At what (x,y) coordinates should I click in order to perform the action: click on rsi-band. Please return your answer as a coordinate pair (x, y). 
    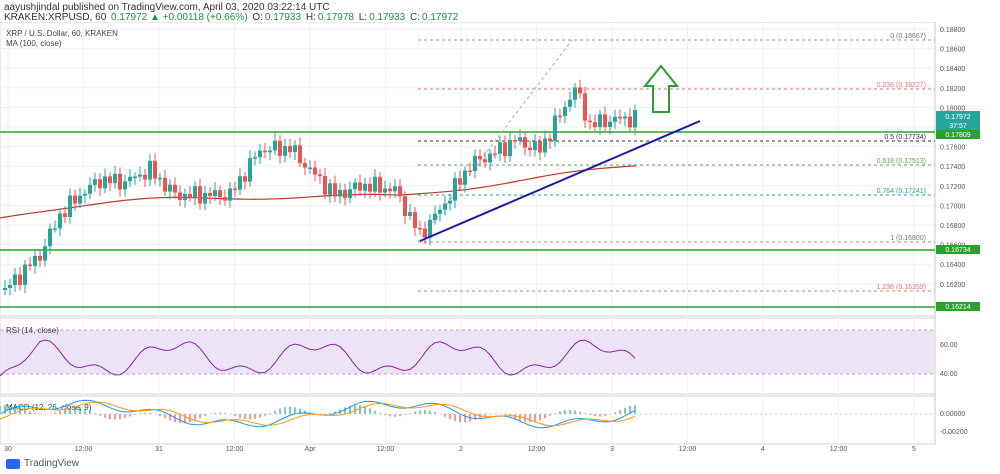
    Looking at the image, I should click on (467, 352).